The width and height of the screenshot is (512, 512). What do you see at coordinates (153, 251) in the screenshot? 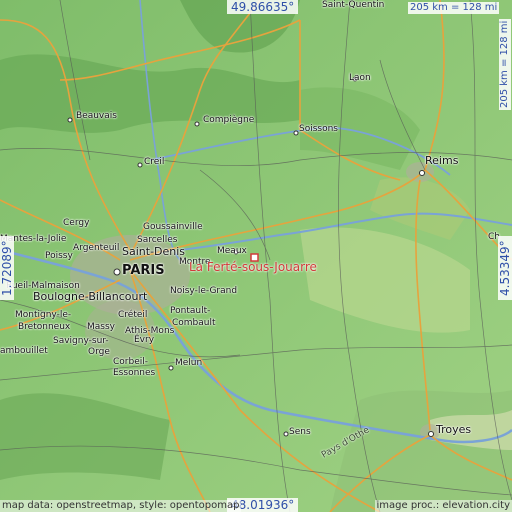
I see `place-label-saint-denis: Saint-Denis` at bounding box center [153, 251].